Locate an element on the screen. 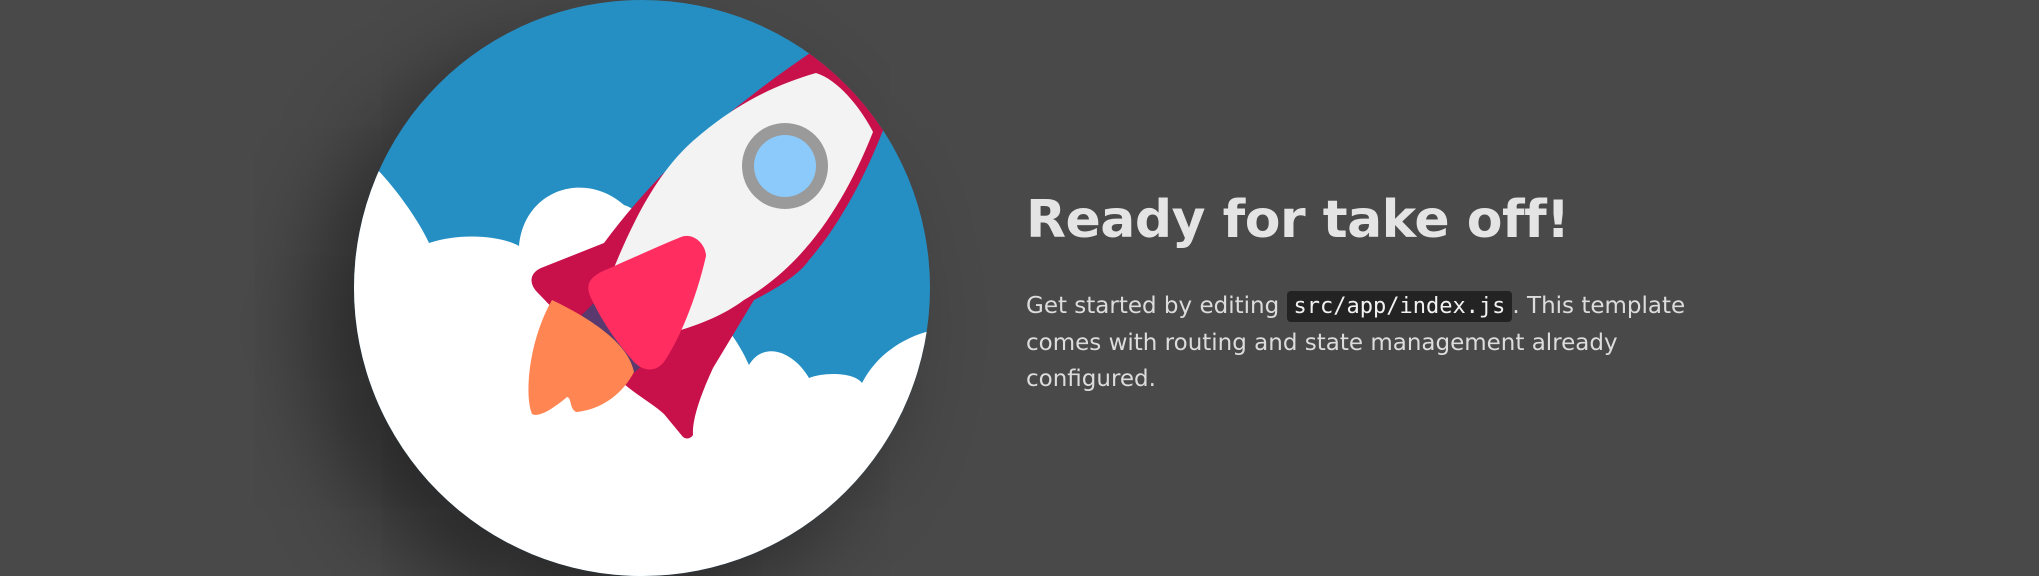  window-glass is located at coordinates (785, 166).